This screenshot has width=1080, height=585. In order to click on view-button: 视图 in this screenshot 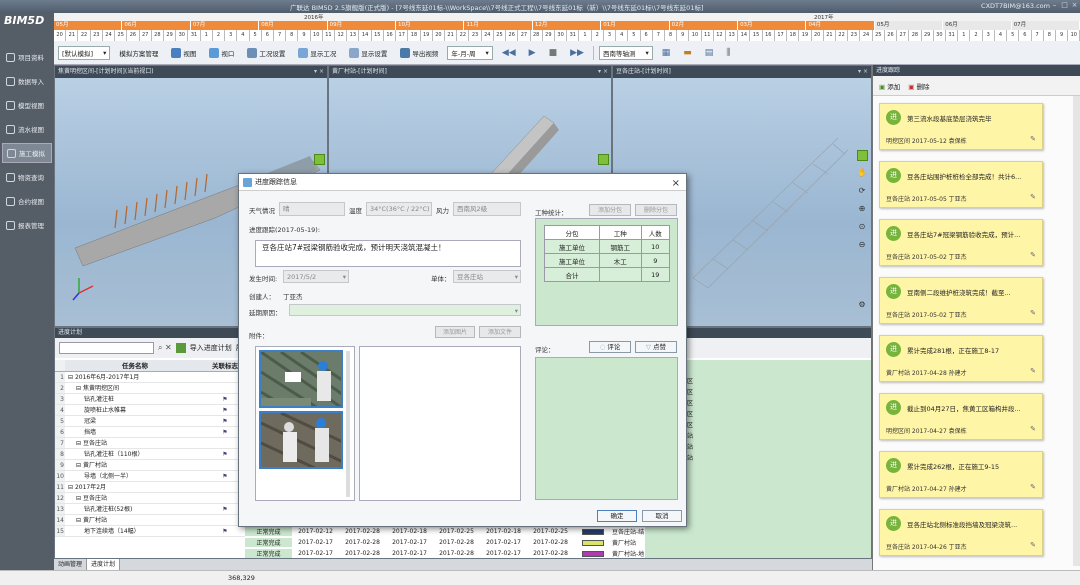, I will do `click(183, 53)`.